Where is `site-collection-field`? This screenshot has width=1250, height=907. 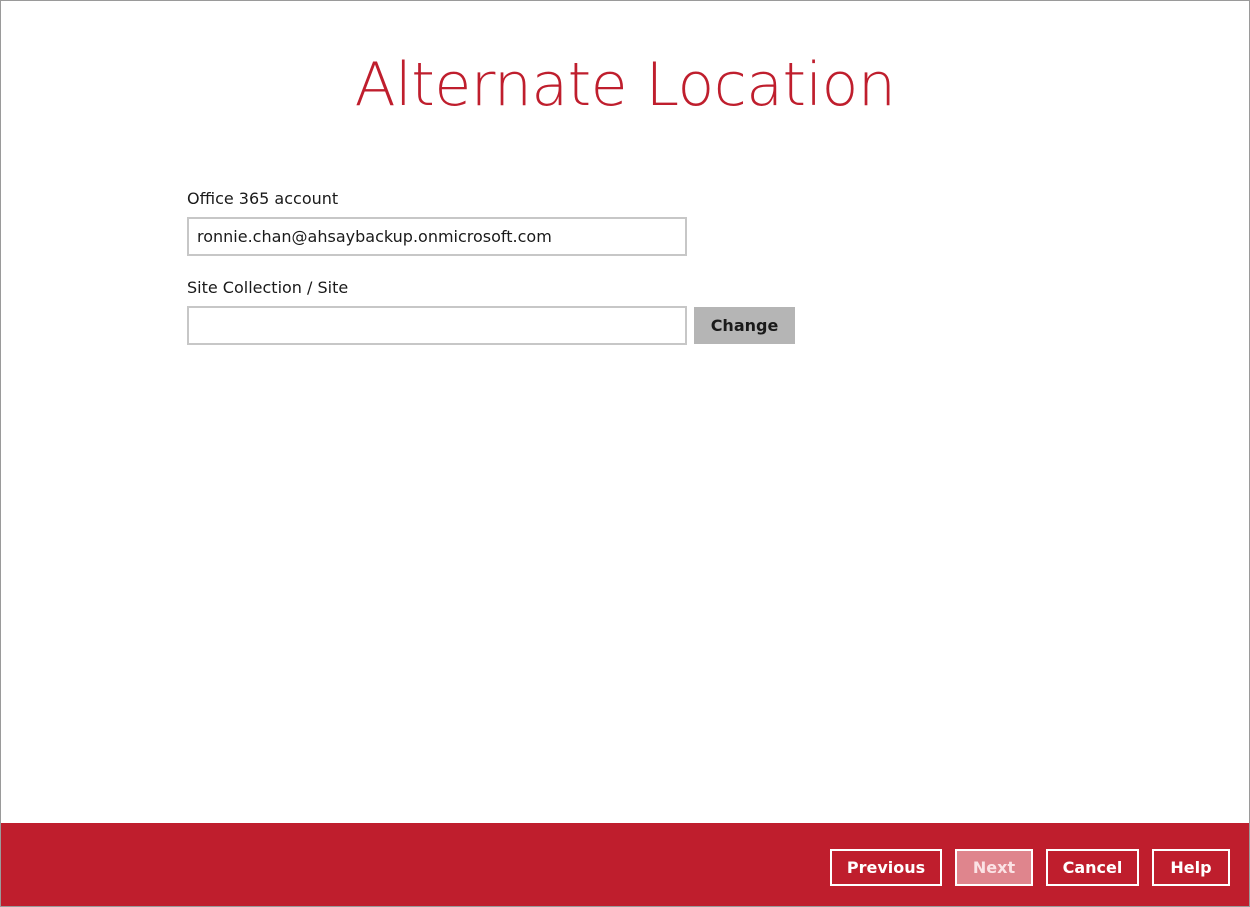 site-collection-field is located at coordinates (437, 325).